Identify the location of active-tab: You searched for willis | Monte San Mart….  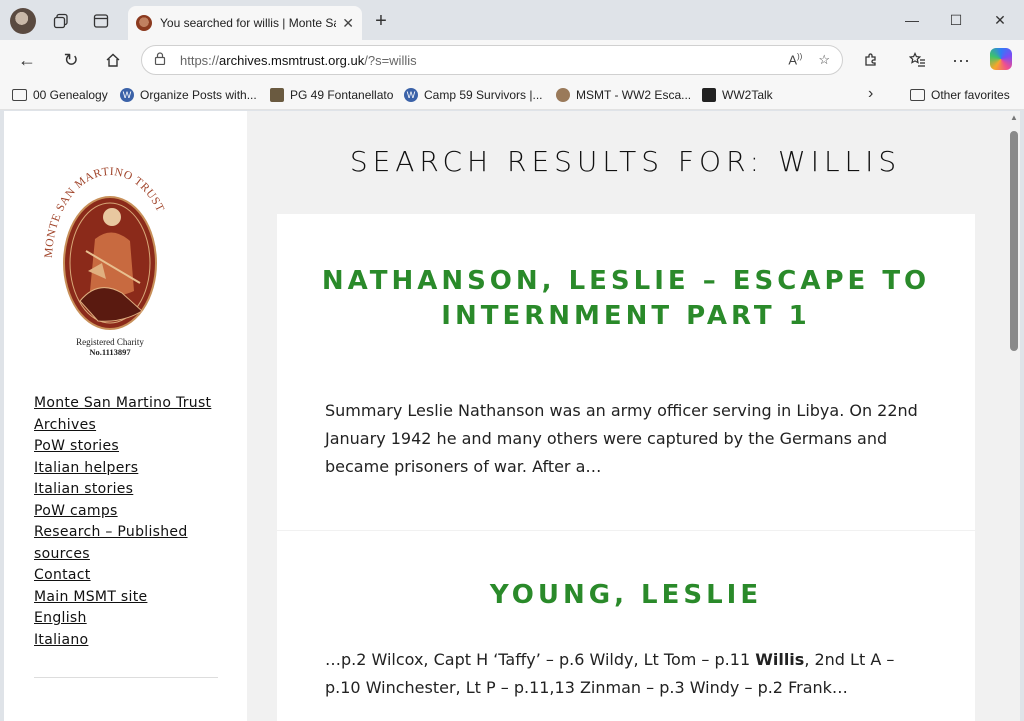
(245, 23).